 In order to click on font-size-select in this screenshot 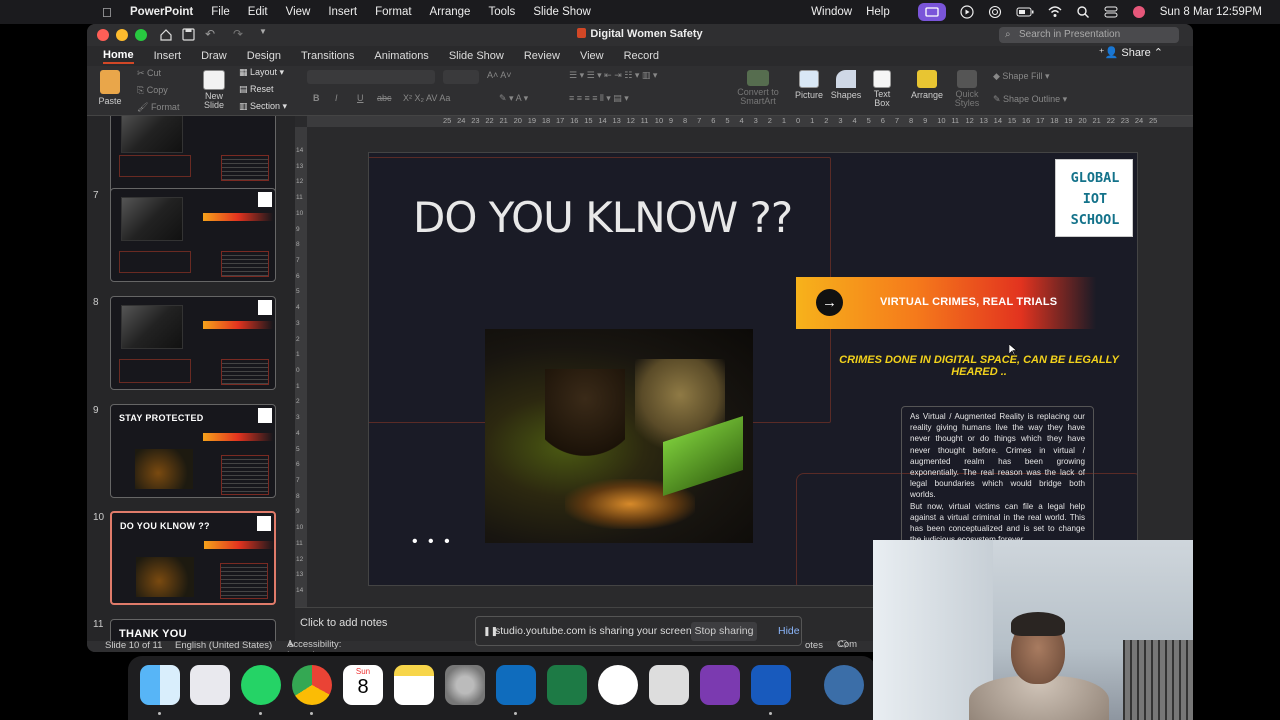, I will do `click(461, 77)`.